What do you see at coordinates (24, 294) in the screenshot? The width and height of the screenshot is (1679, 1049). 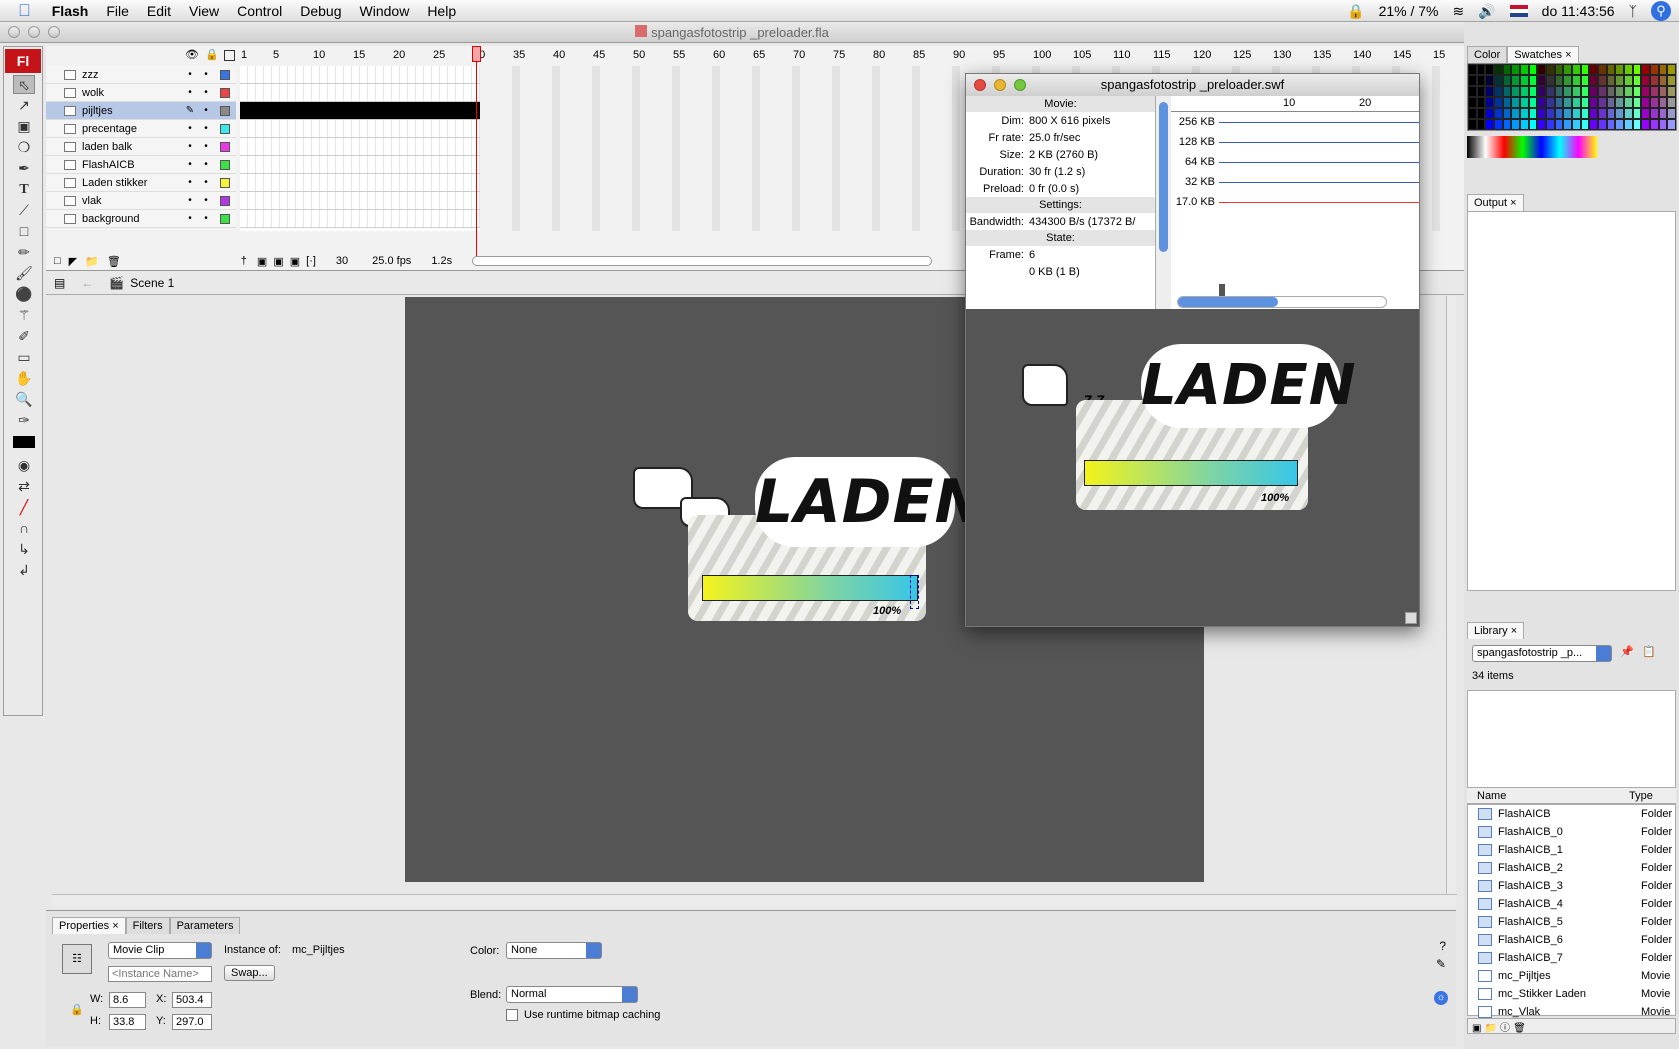 I see `ink-bottle-tool-icon: ⚫` at bounding box center [24, 294].